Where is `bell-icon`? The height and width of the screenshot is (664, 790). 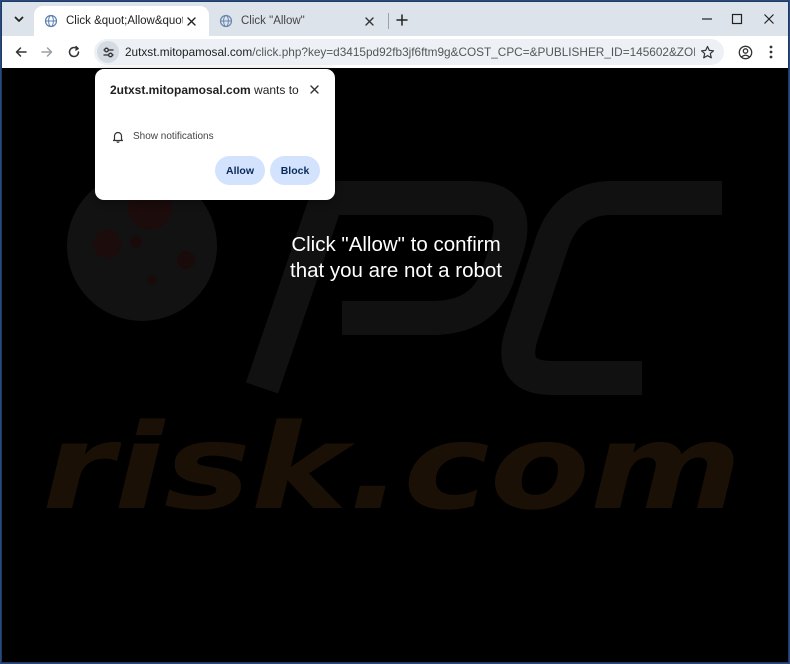 bell-icon is located at coordinates (118, 136).